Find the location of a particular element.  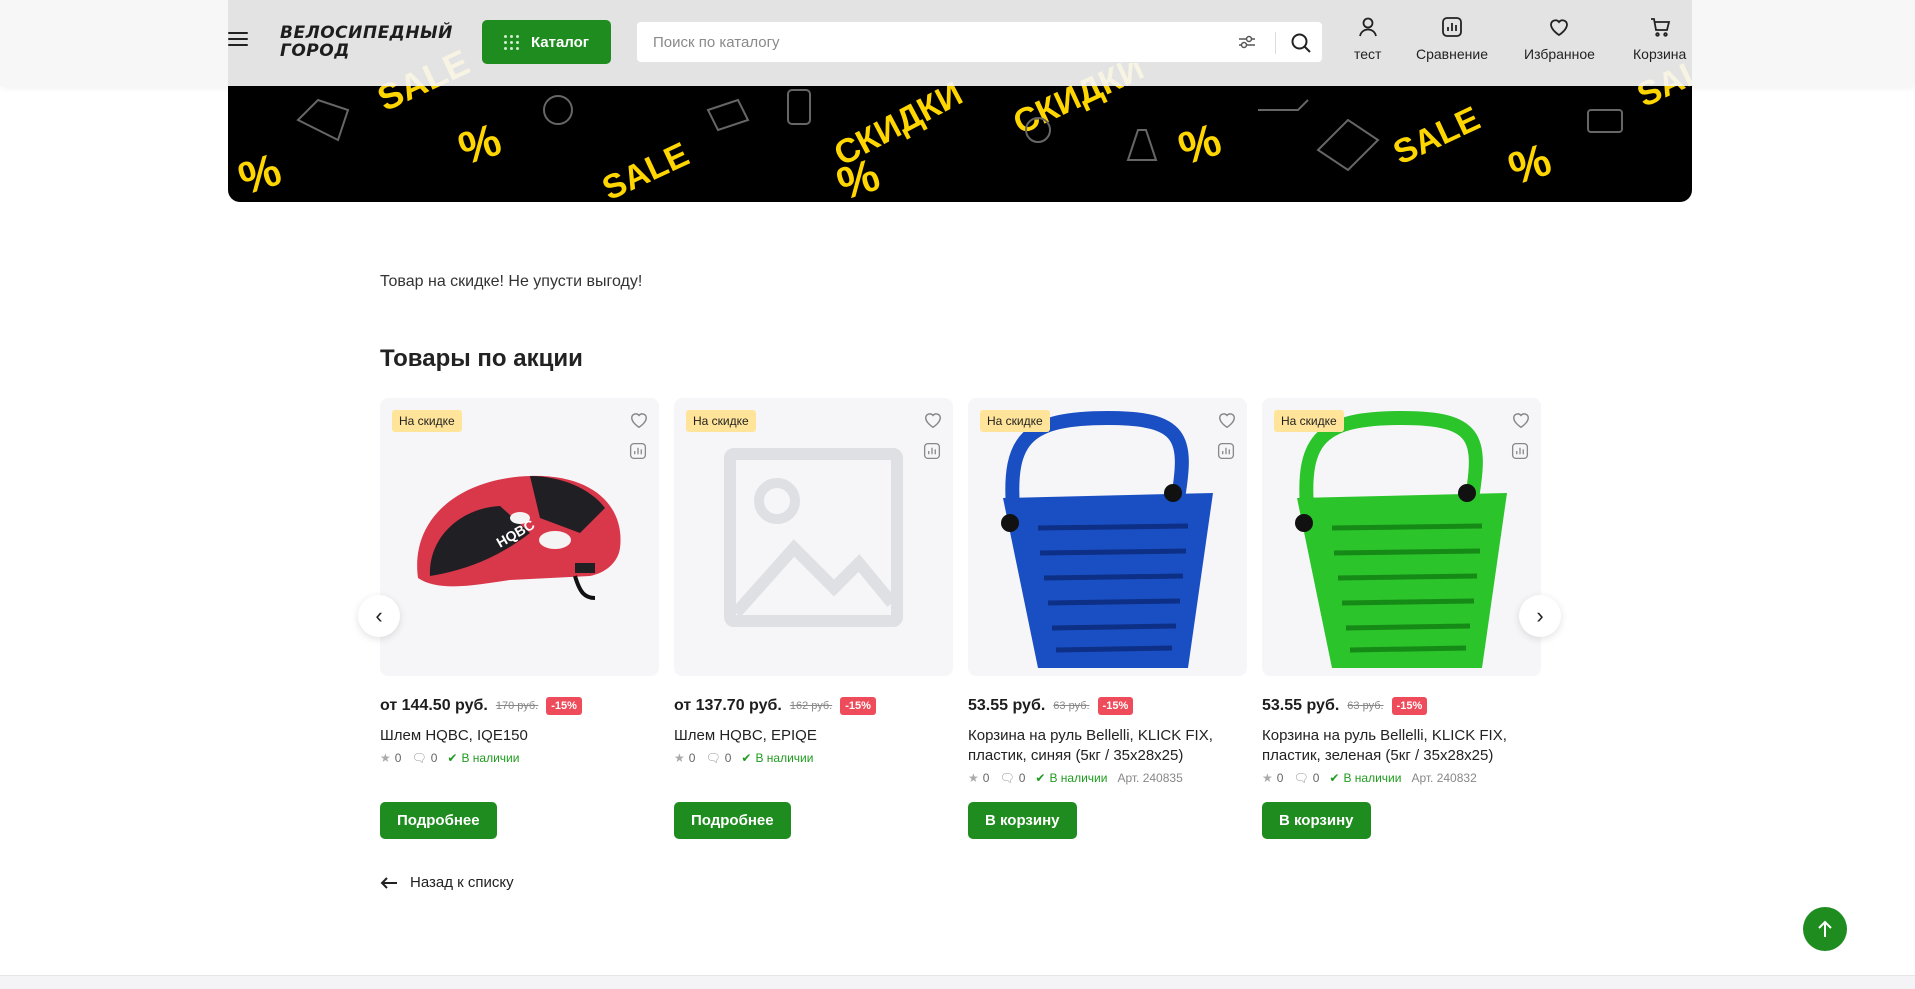

image-placeholder-icon is located at coordinates (813, 537).